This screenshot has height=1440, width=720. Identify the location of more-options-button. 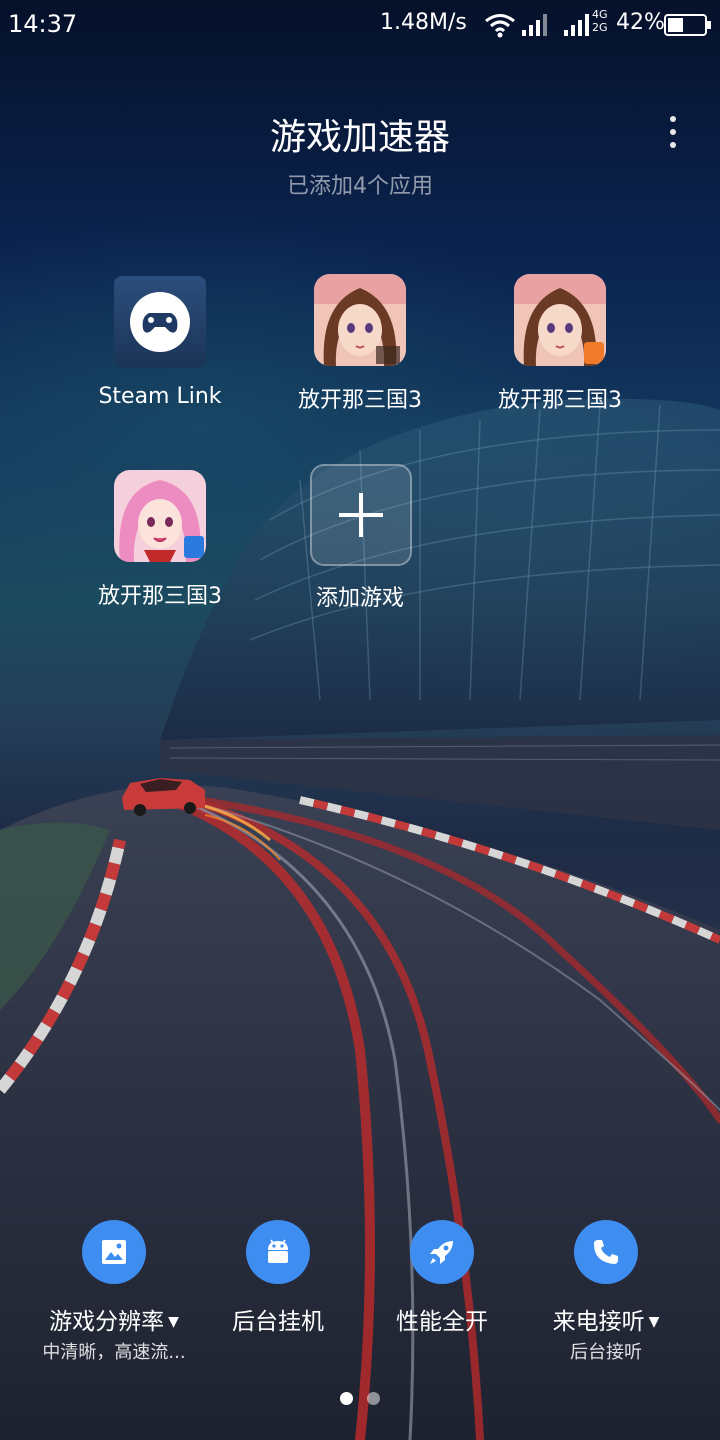
(673, 132).